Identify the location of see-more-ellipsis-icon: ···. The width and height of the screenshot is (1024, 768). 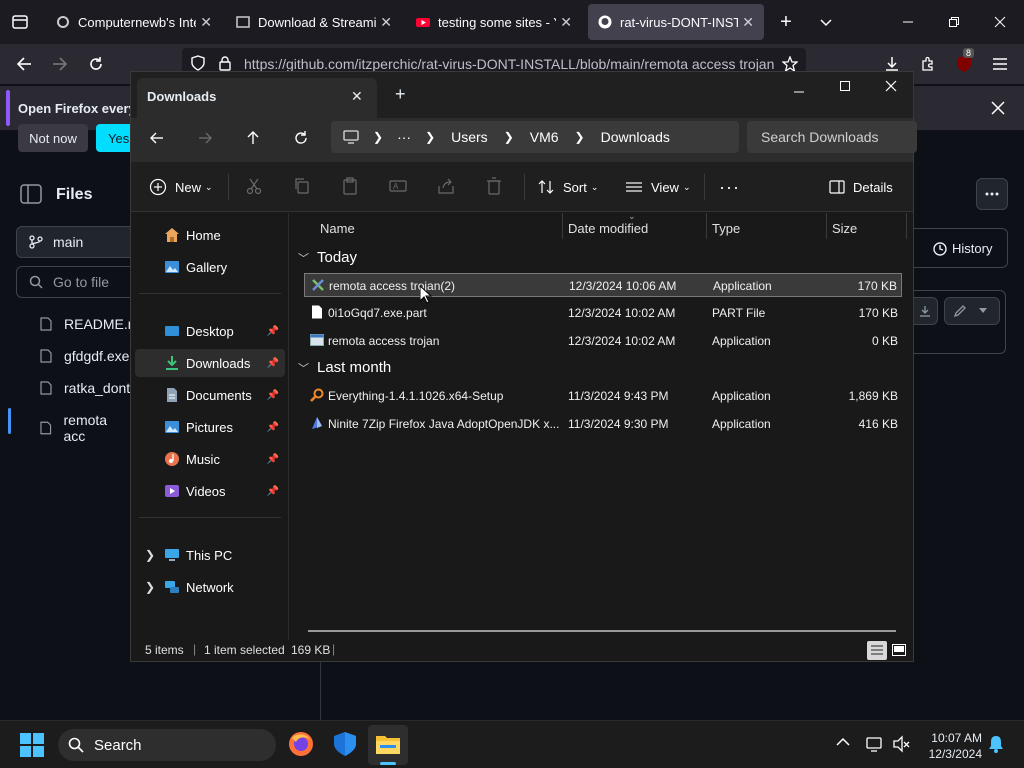
(729, 187).